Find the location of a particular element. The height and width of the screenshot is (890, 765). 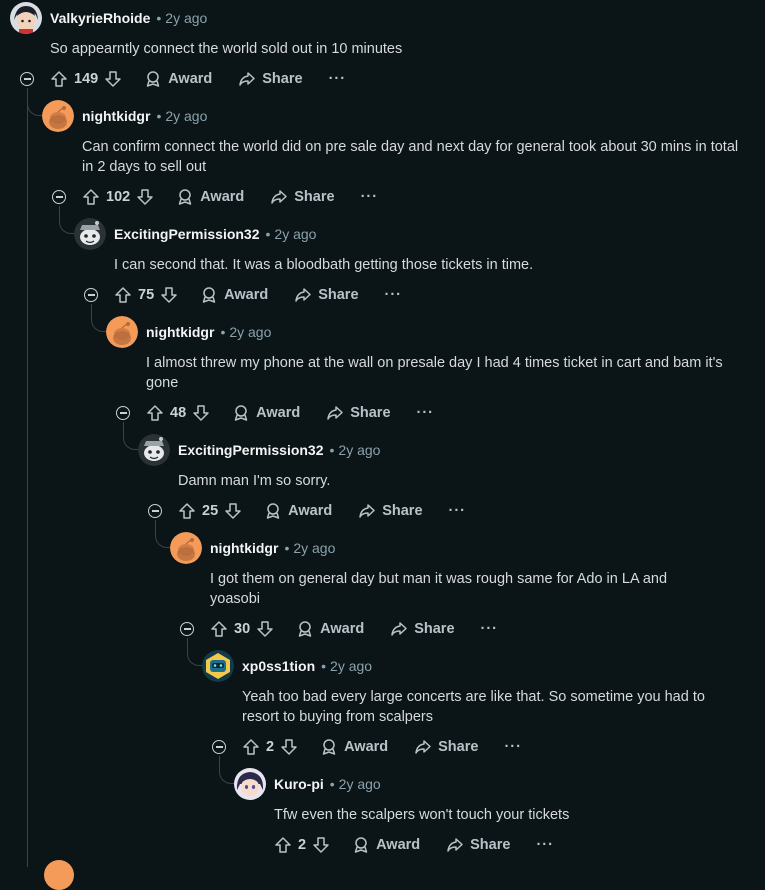

comment-actions: 102 Award Share ··· is located at coordinates (230, 197).